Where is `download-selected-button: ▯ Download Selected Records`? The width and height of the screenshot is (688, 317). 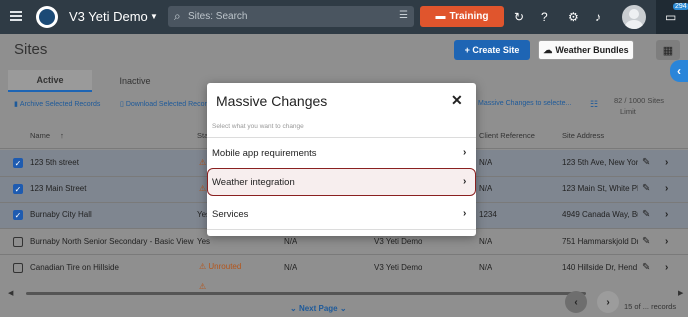 download-selected-button: ▯ Download Selected Records is located at coordinates (167, 104).